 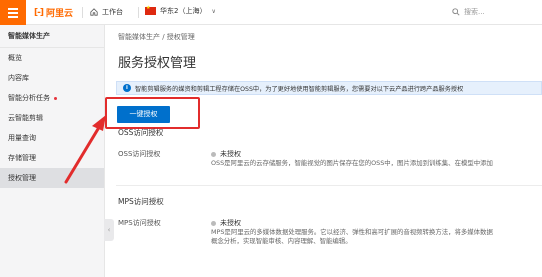 I want to click on aliyun-logo: [-] 阿里云, so click(x=53, y=13).